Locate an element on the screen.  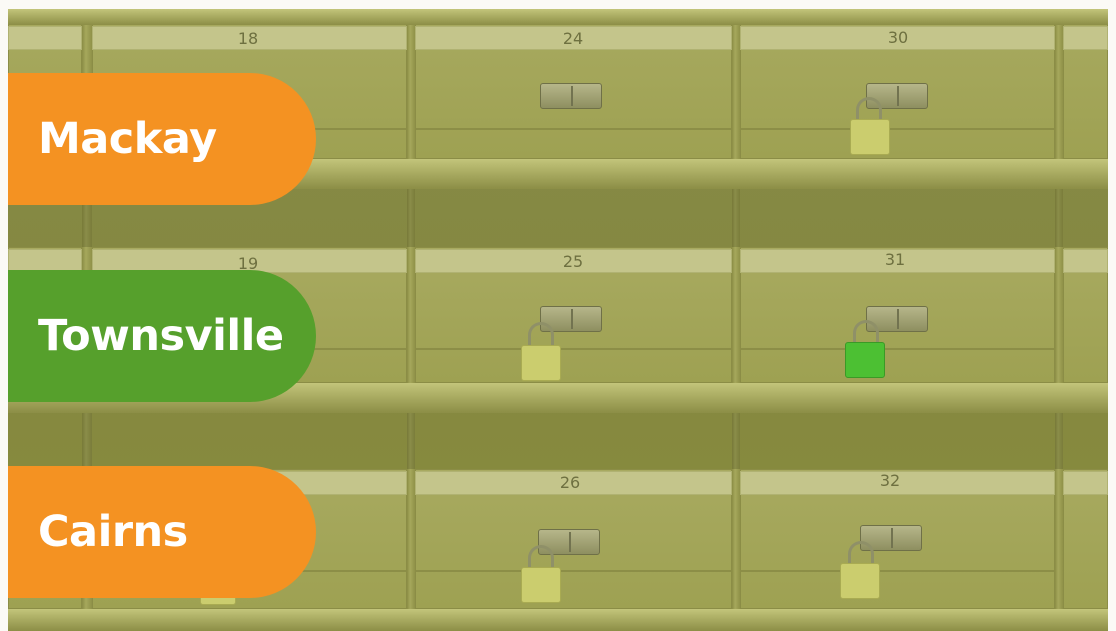
box-number: 18 is located at coordinates (248, 38).